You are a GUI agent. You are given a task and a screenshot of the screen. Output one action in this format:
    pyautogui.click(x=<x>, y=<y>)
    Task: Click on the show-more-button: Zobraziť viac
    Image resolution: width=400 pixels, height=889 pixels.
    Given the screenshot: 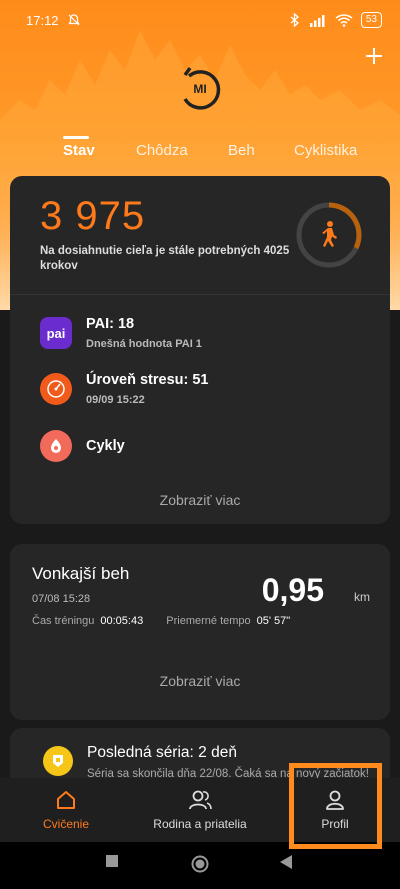 What is the action you would take?
    pyautogui.click(x=200, y=500)
    